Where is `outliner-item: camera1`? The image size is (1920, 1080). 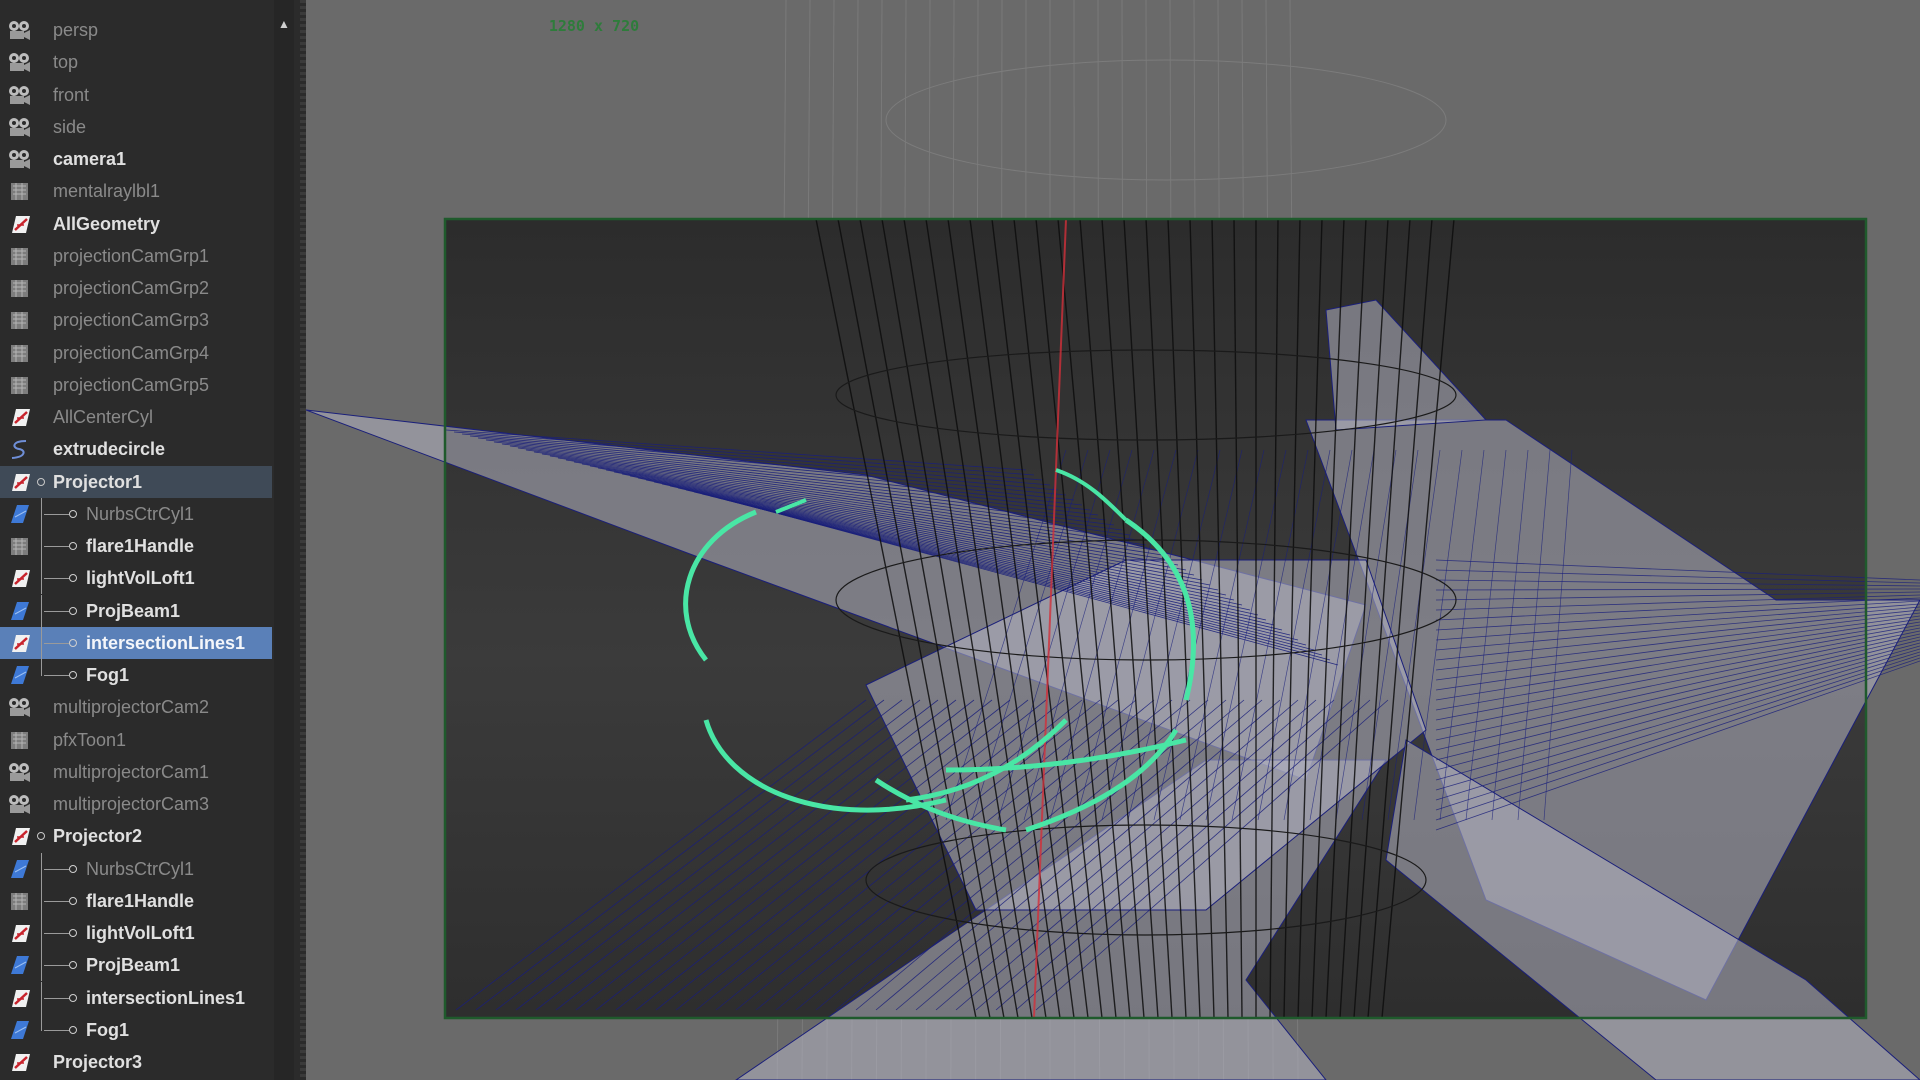
outliner-item: camera1 is located at coordinates (136, 159).